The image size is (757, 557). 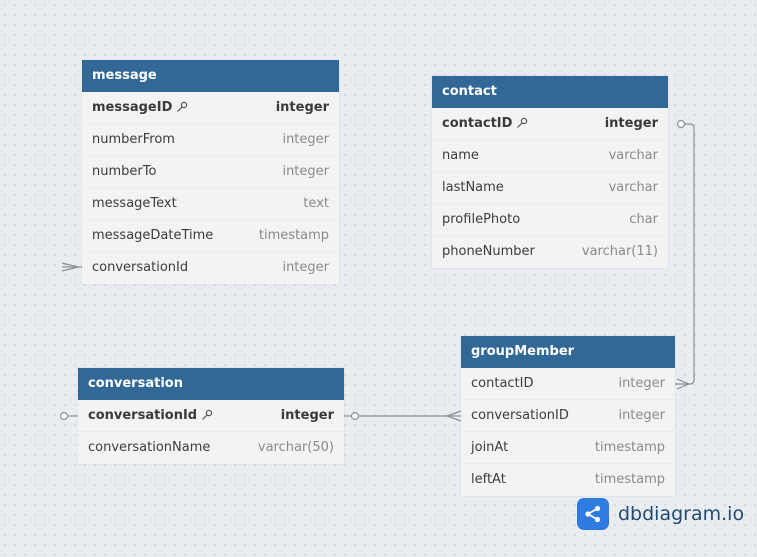 What do you see at coordinates (550, 156) in the screenshot?
I see `field-row: name varchar` at bounding box center [550, 156].